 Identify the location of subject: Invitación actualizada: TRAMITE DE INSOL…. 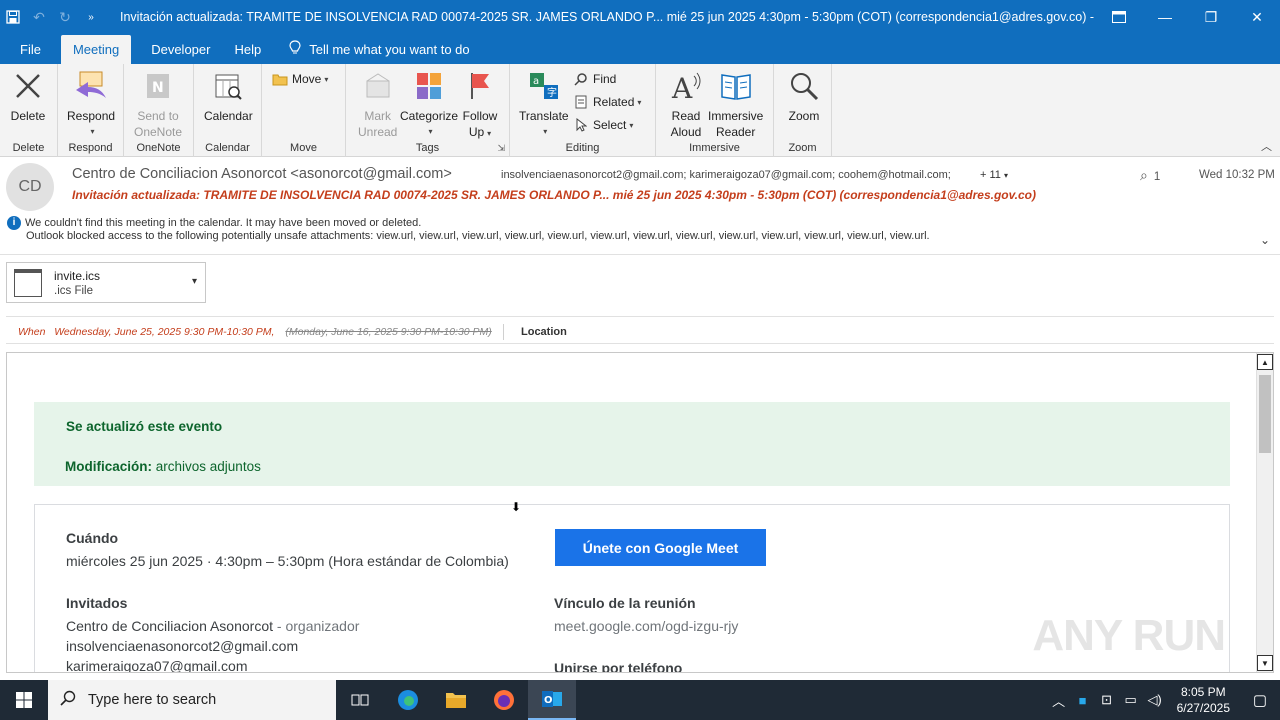
(554, 195).